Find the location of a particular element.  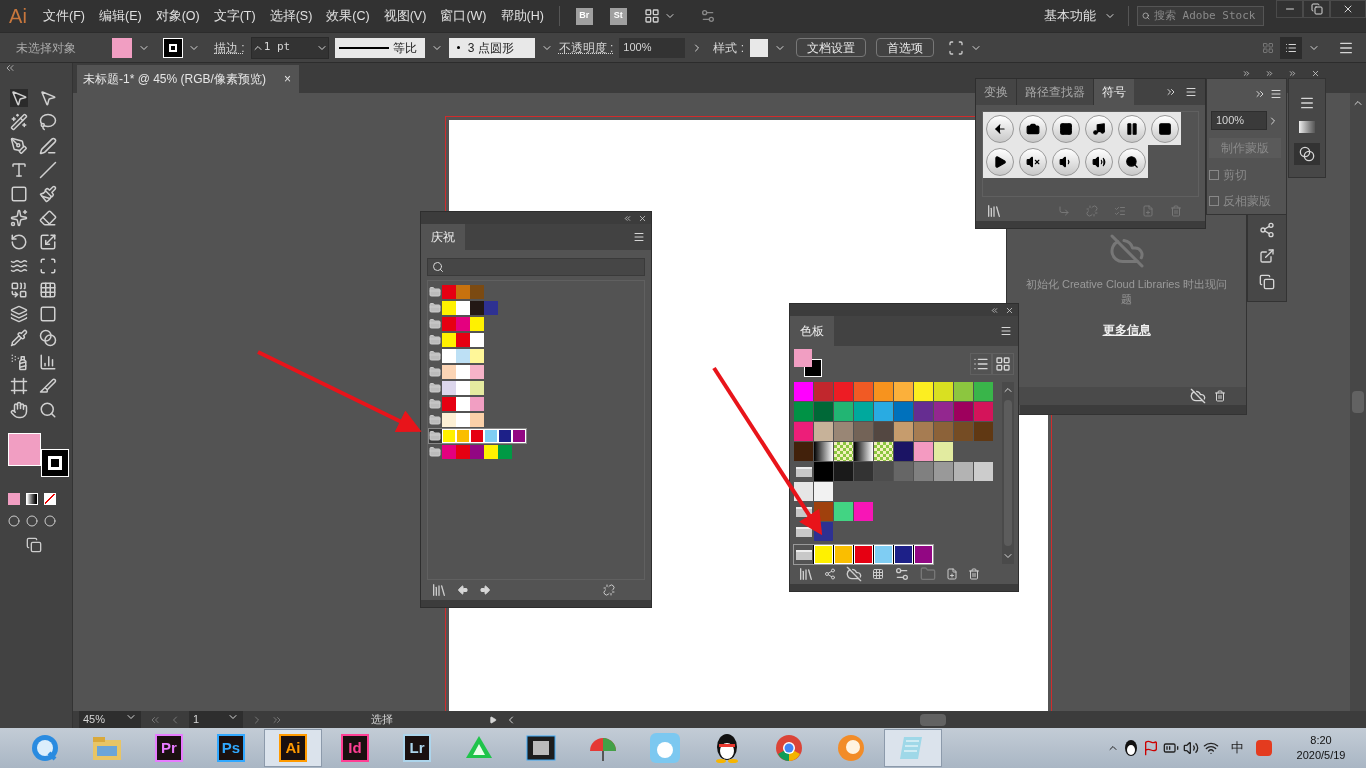

clock-date: 2020/5/19 is located at coordinates (1321, 755).